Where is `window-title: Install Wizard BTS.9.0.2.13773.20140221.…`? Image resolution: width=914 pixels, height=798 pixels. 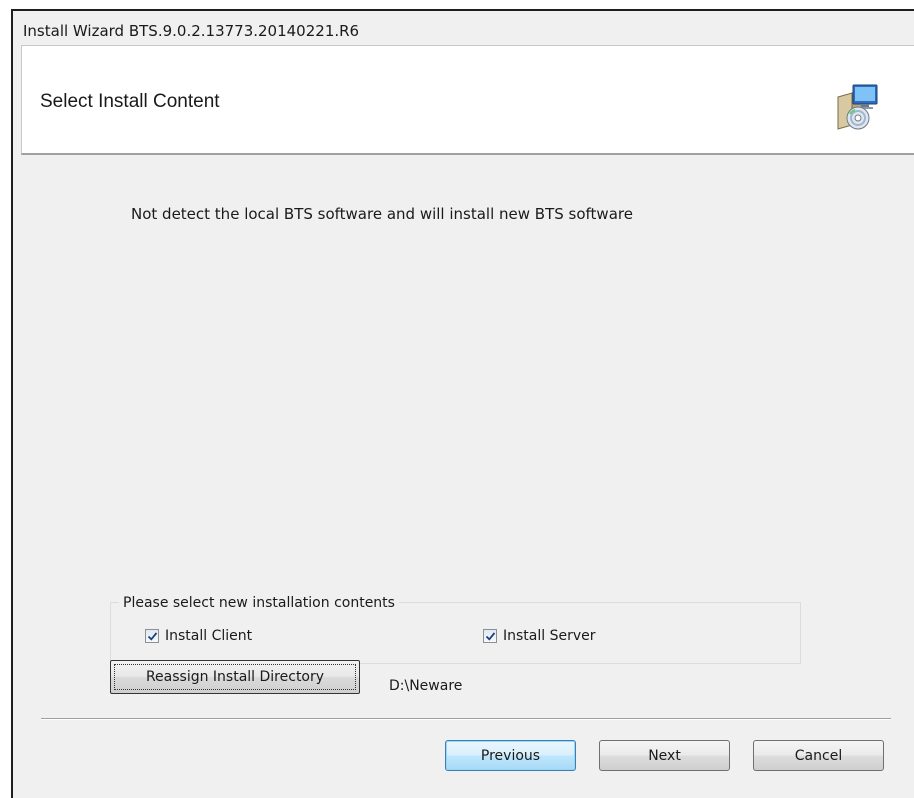 window-title: Install Wizard BTS.9.0.2.13773.20140221.… is located at coordinates (191, 31).